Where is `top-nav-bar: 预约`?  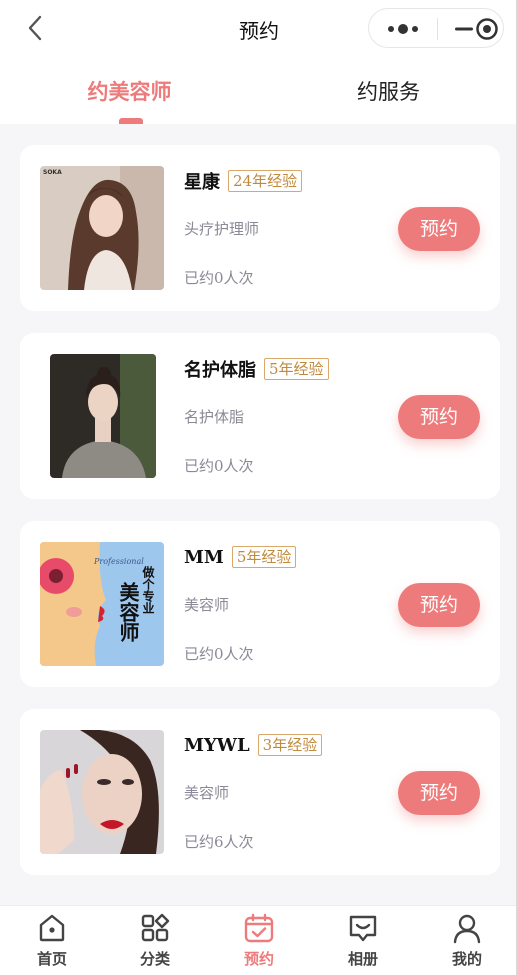 top-nav-bar: 预约 is located at coordinates (259, 29).